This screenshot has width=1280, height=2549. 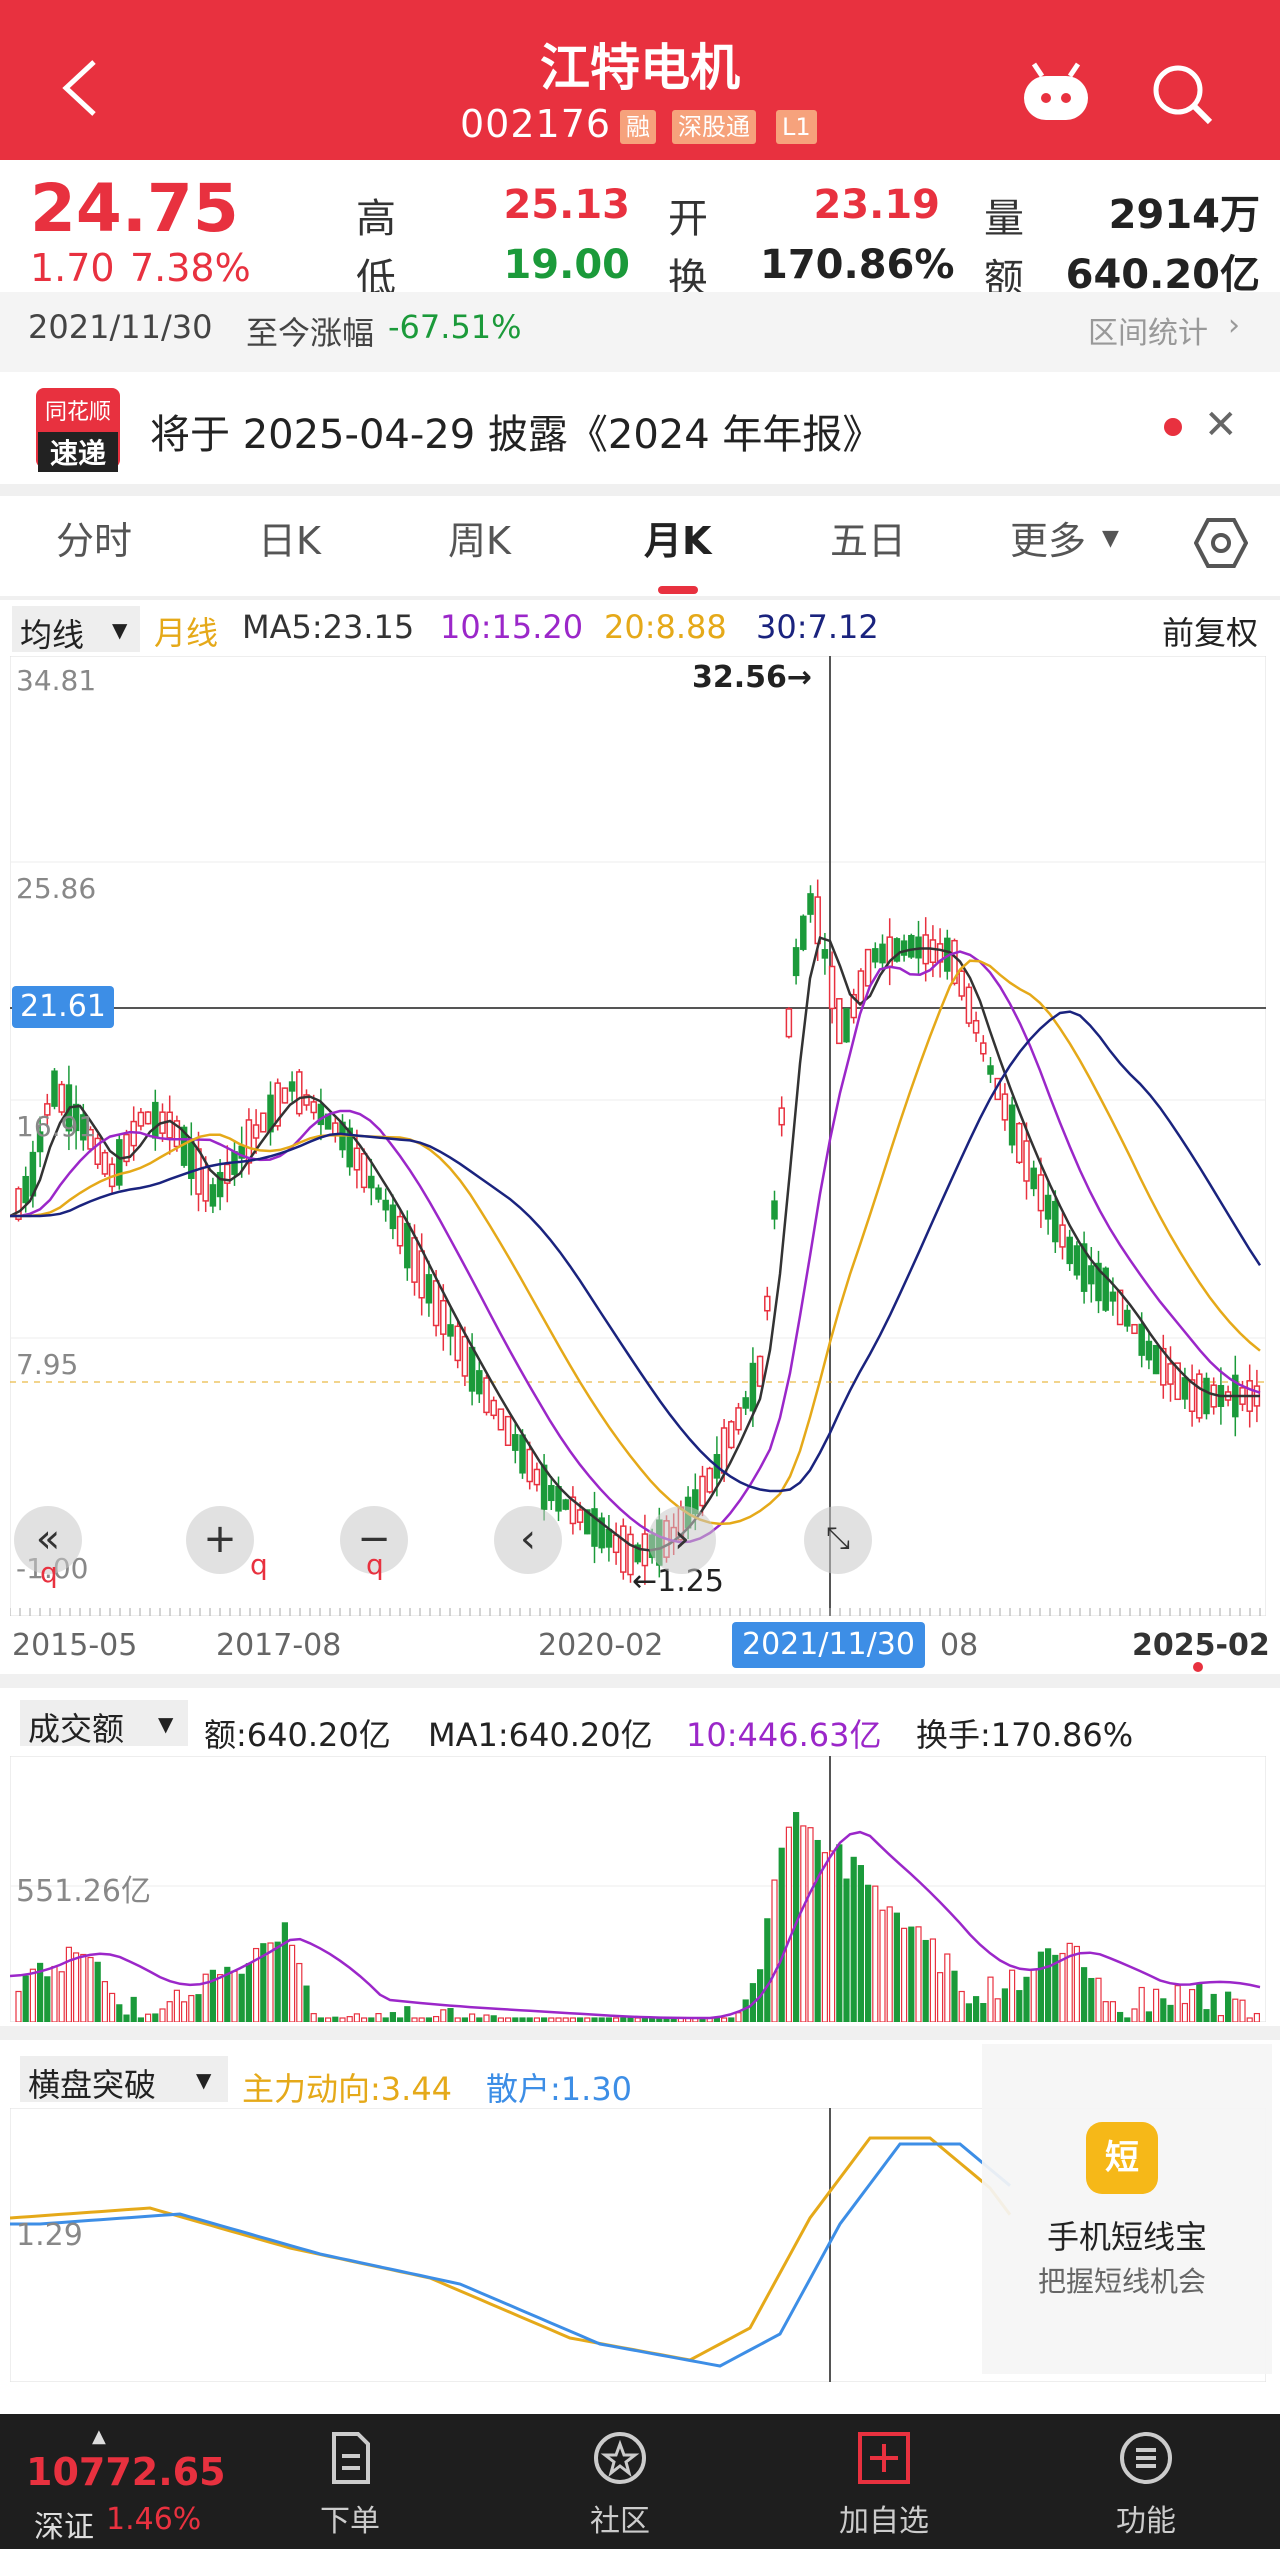 What do you see at coordinates (1056, 96) in the screenshot?
I see `robot-icon` at bounding box center [1056, 96].